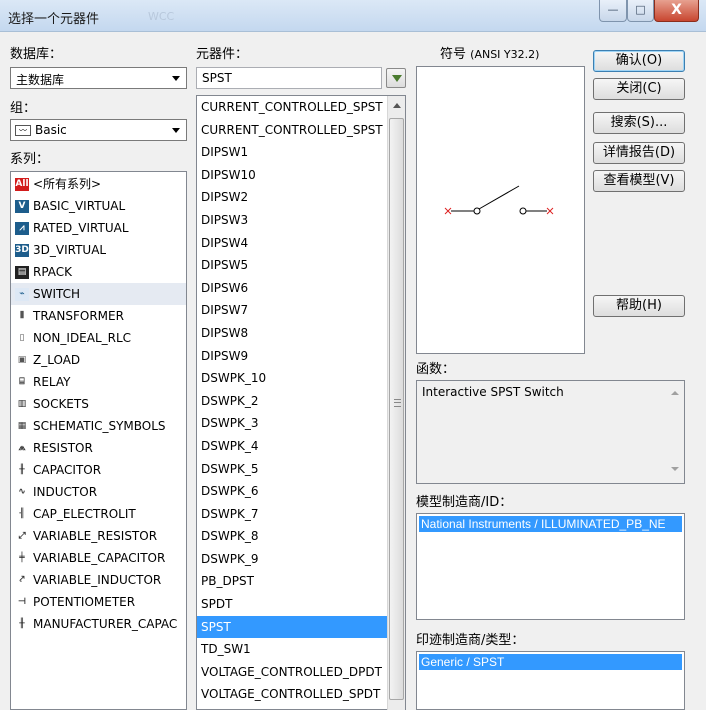 The width and height of the screenshot is (706, 710). I want to click on filter-button, so click(396, 78).